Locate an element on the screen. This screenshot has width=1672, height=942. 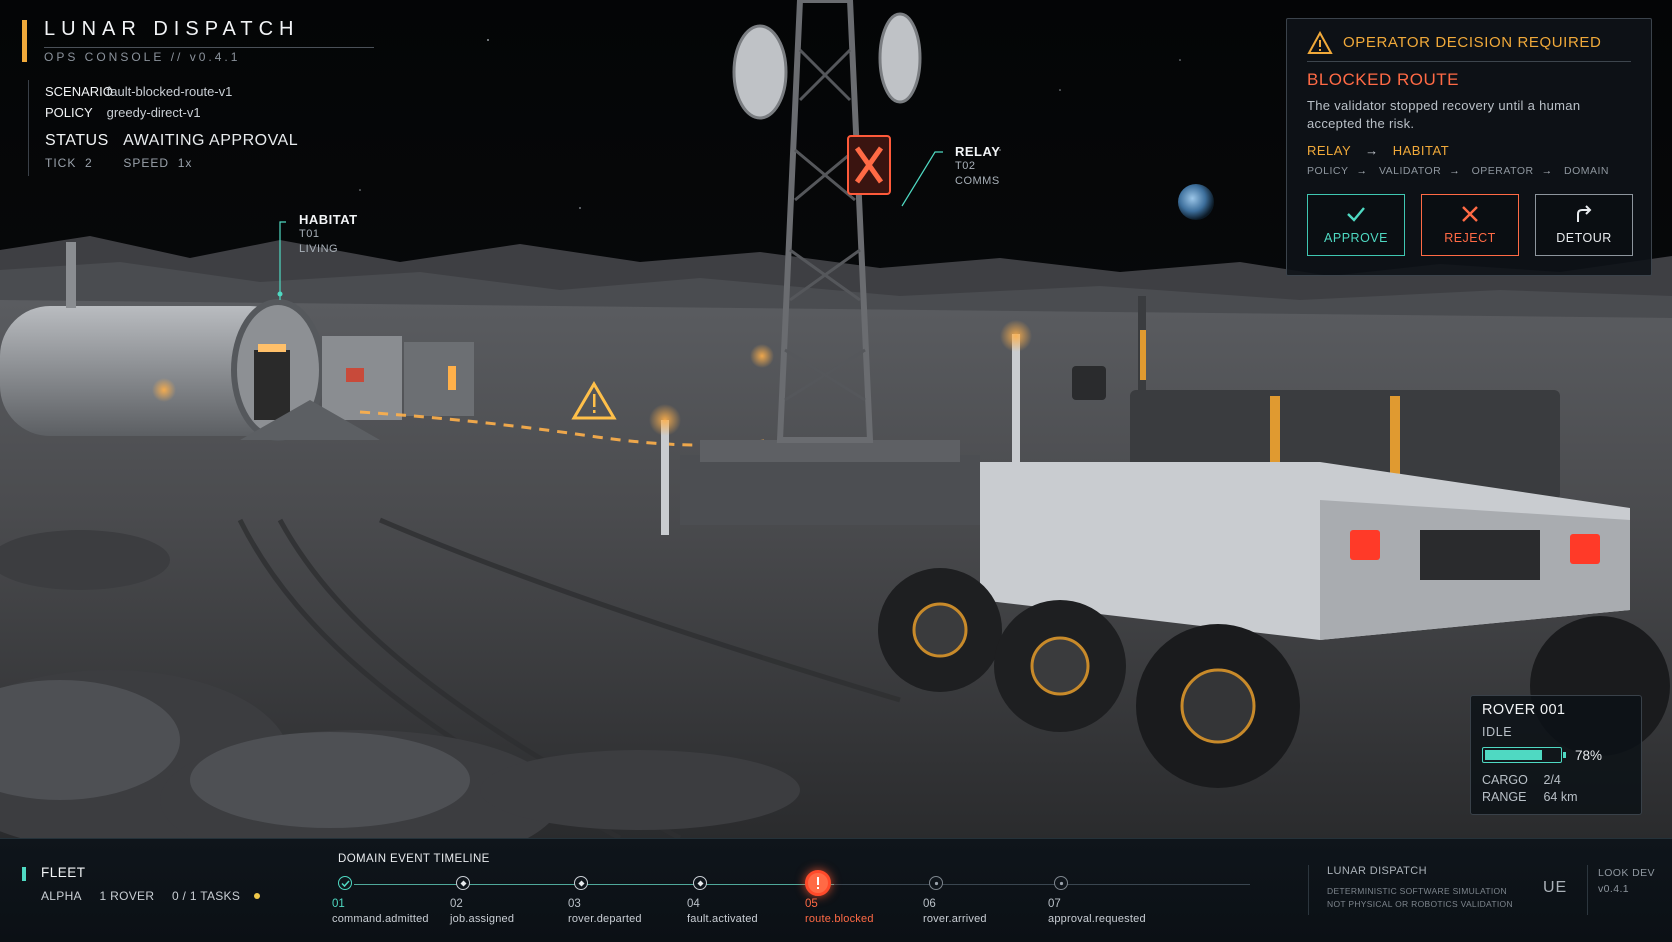
tick-label: TICK is located at coordinates (61, 163).